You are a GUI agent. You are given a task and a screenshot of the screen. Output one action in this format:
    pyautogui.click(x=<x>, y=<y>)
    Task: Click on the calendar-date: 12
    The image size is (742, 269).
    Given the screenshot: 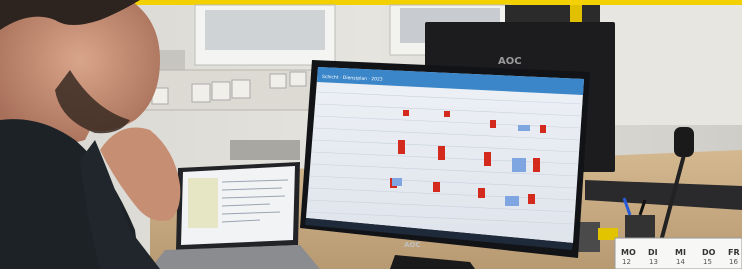 What is the action you would take?
    pyautogui.click(x=626, y=262)
    